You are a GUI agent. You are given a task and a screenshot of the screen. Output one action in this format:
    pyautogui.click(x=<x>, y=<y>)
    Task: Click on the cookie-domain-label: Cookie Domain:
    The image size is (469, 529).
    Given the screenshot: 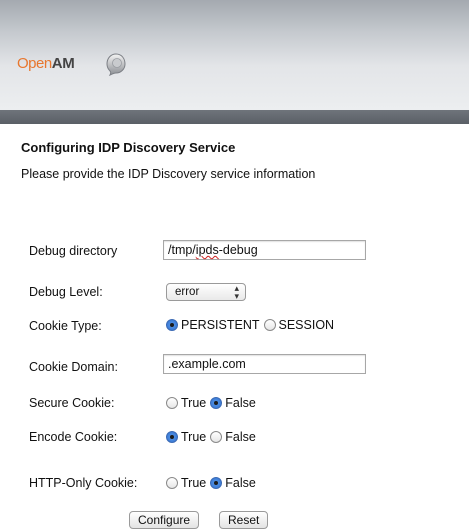 What is the action you would take?
    pyautogui.click(x=73, y=367)
    